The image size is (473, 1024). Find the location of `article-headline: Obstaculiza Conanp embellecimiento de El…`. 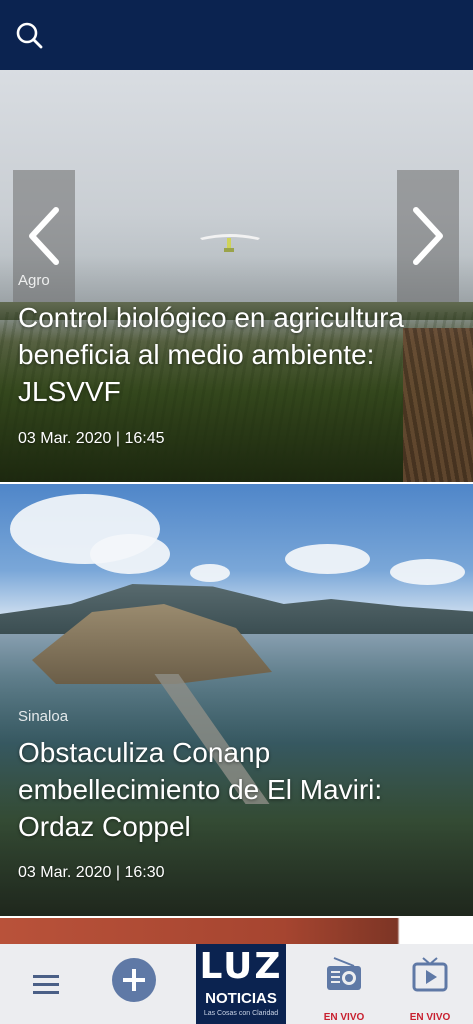

article-headline: Obstaculiza Conanp embellecimiento de El… is located at coordinates (240, 789).